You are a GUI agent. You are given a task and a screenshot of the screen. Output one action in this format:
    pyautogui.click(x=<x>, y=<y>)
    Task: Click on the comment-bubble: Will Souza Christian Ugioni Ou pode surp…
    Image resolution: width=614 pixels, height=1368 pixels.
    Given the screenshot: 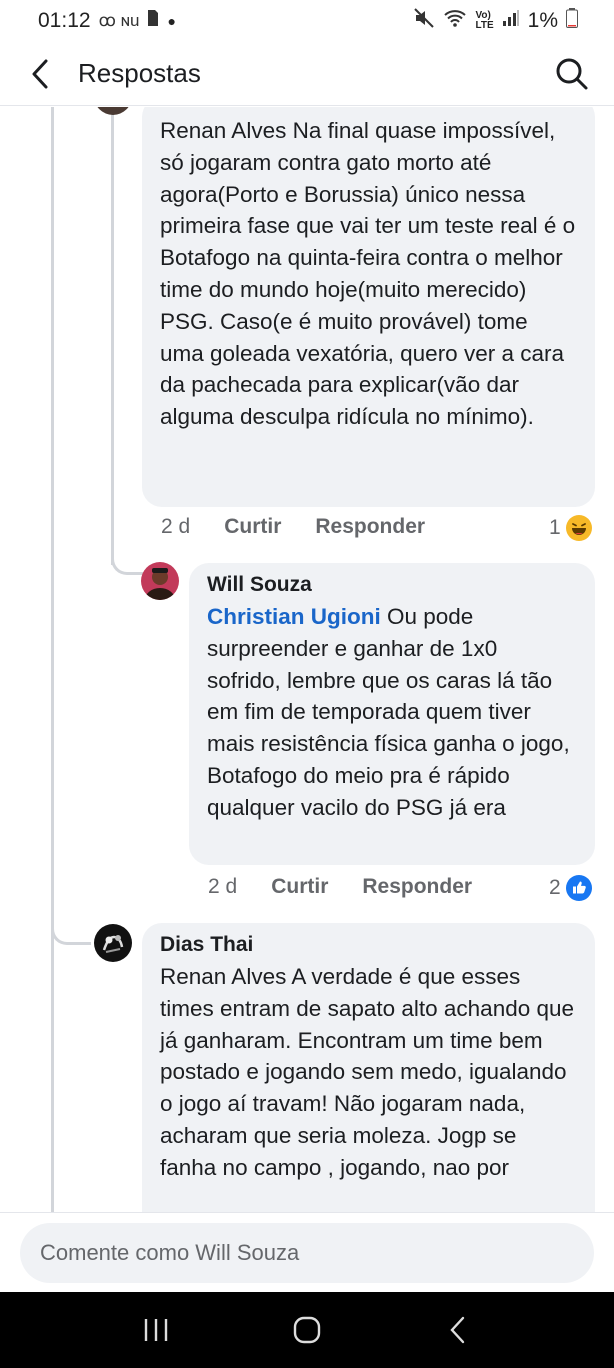 What is the action you would take?
    pyautogui.click(x=392, y=714)
    